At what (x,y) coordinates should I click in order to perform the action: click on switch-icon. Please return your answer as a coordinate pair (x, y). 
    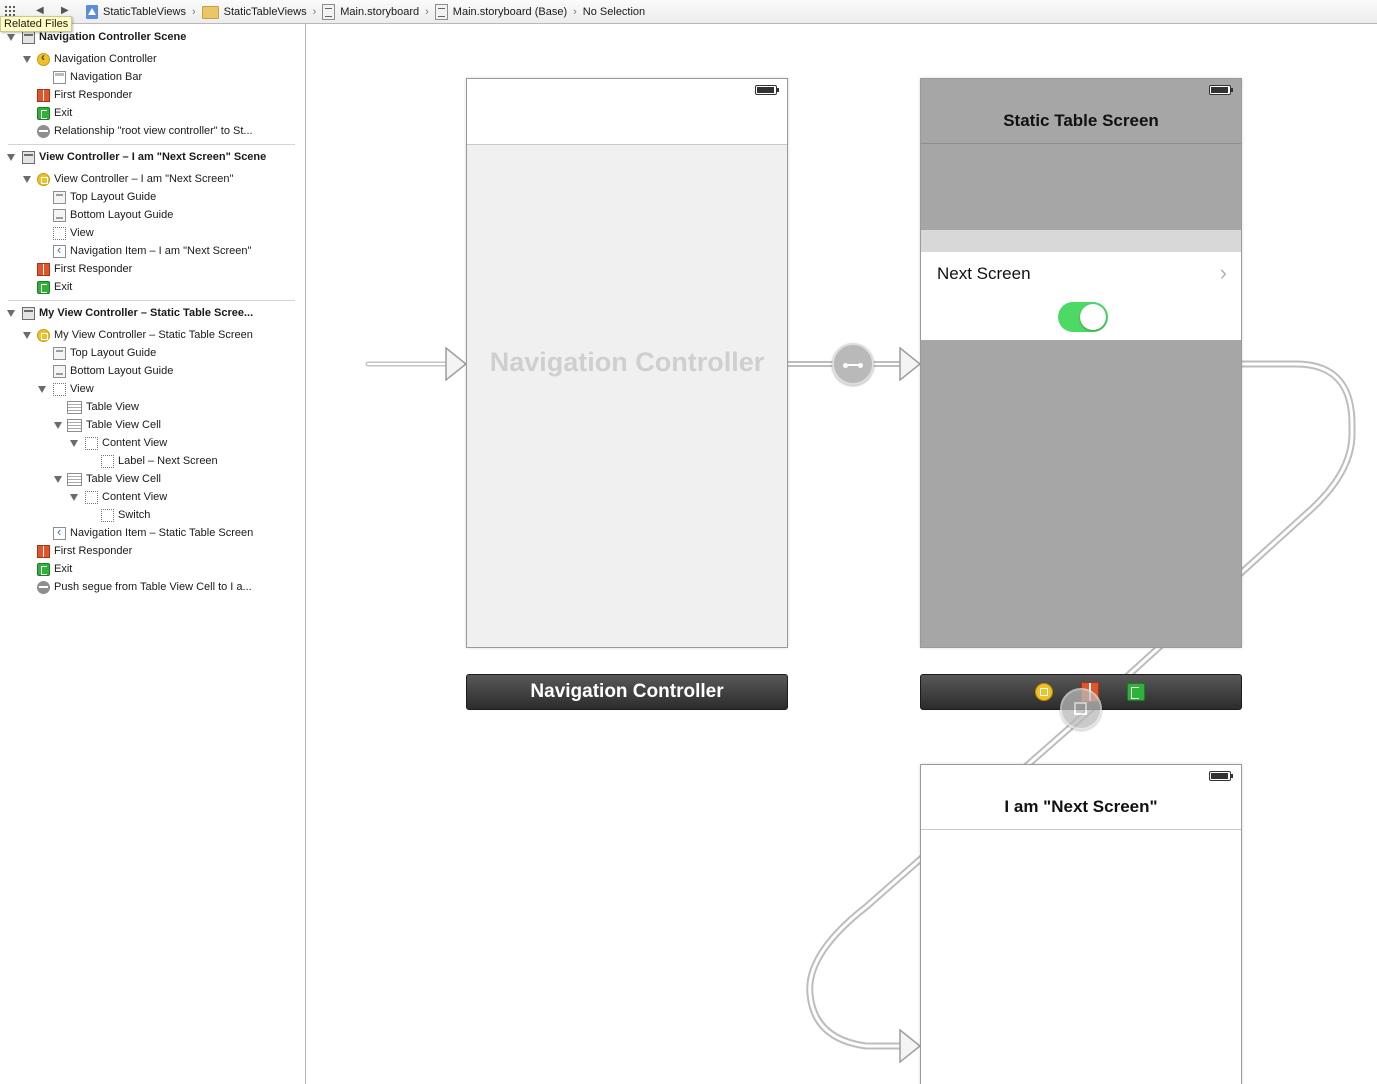
    Looking at the image, I should click on (107, 515).